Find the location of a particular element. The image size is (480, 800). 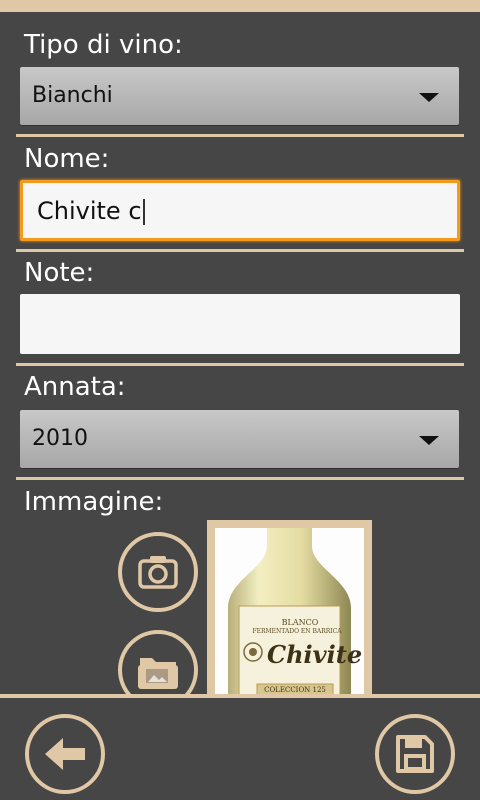

name-label: Nome: is located at coordinates (67, 159).